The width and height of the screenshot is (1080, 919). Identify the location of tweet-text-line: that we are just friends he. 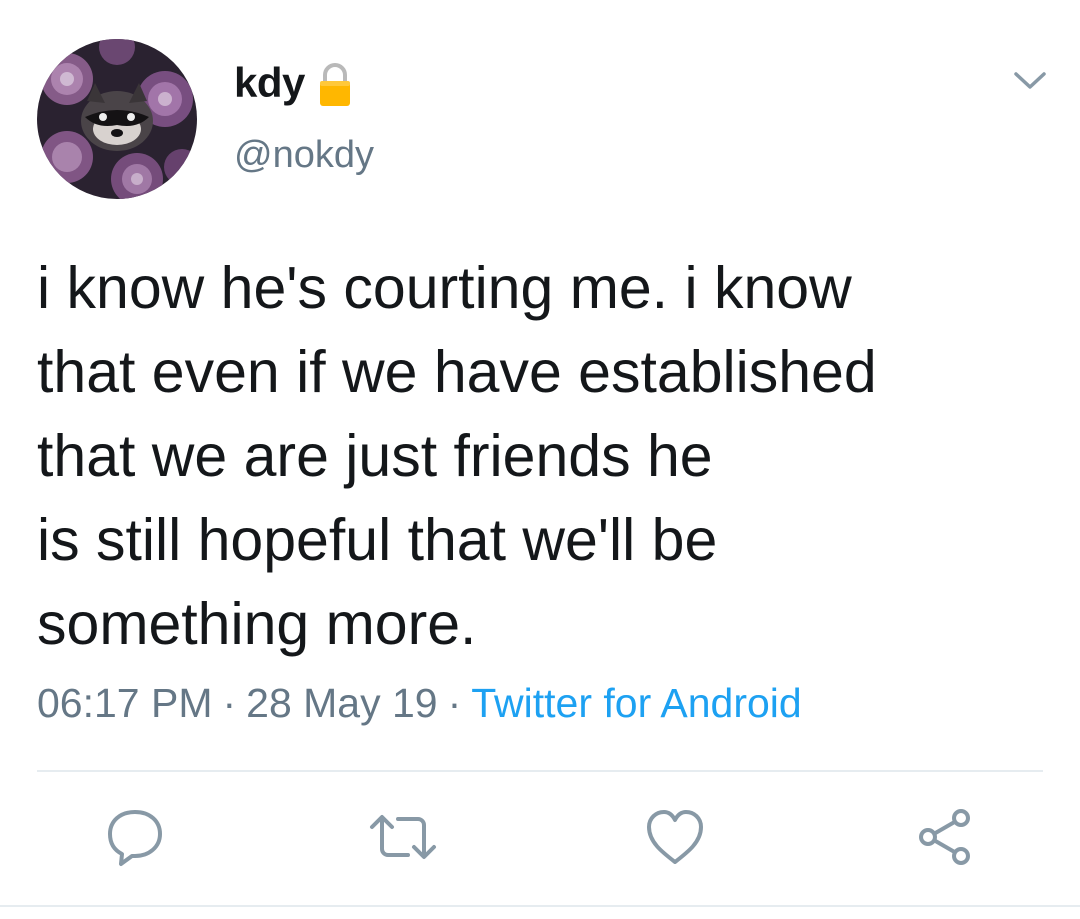
(375, 456).